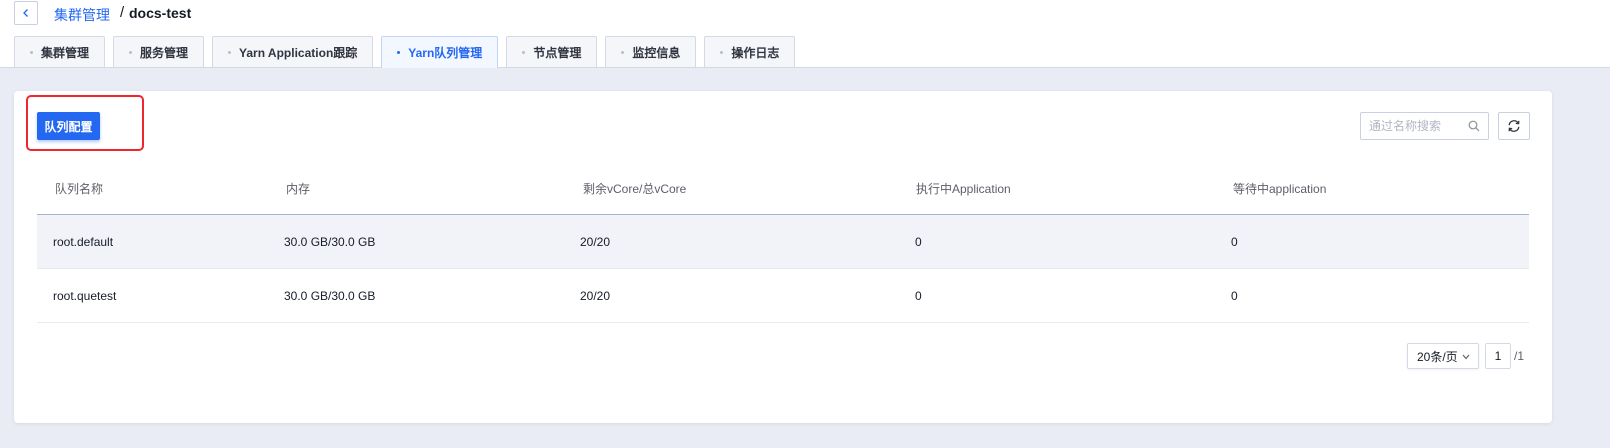 This screenshot has height=448, width=1610. Describe the element at coordinates (783, 296) in the screenshot. I see `table-row: root.quetest 30.0 GB/30.0 GB 20/20 0 0` at that location.